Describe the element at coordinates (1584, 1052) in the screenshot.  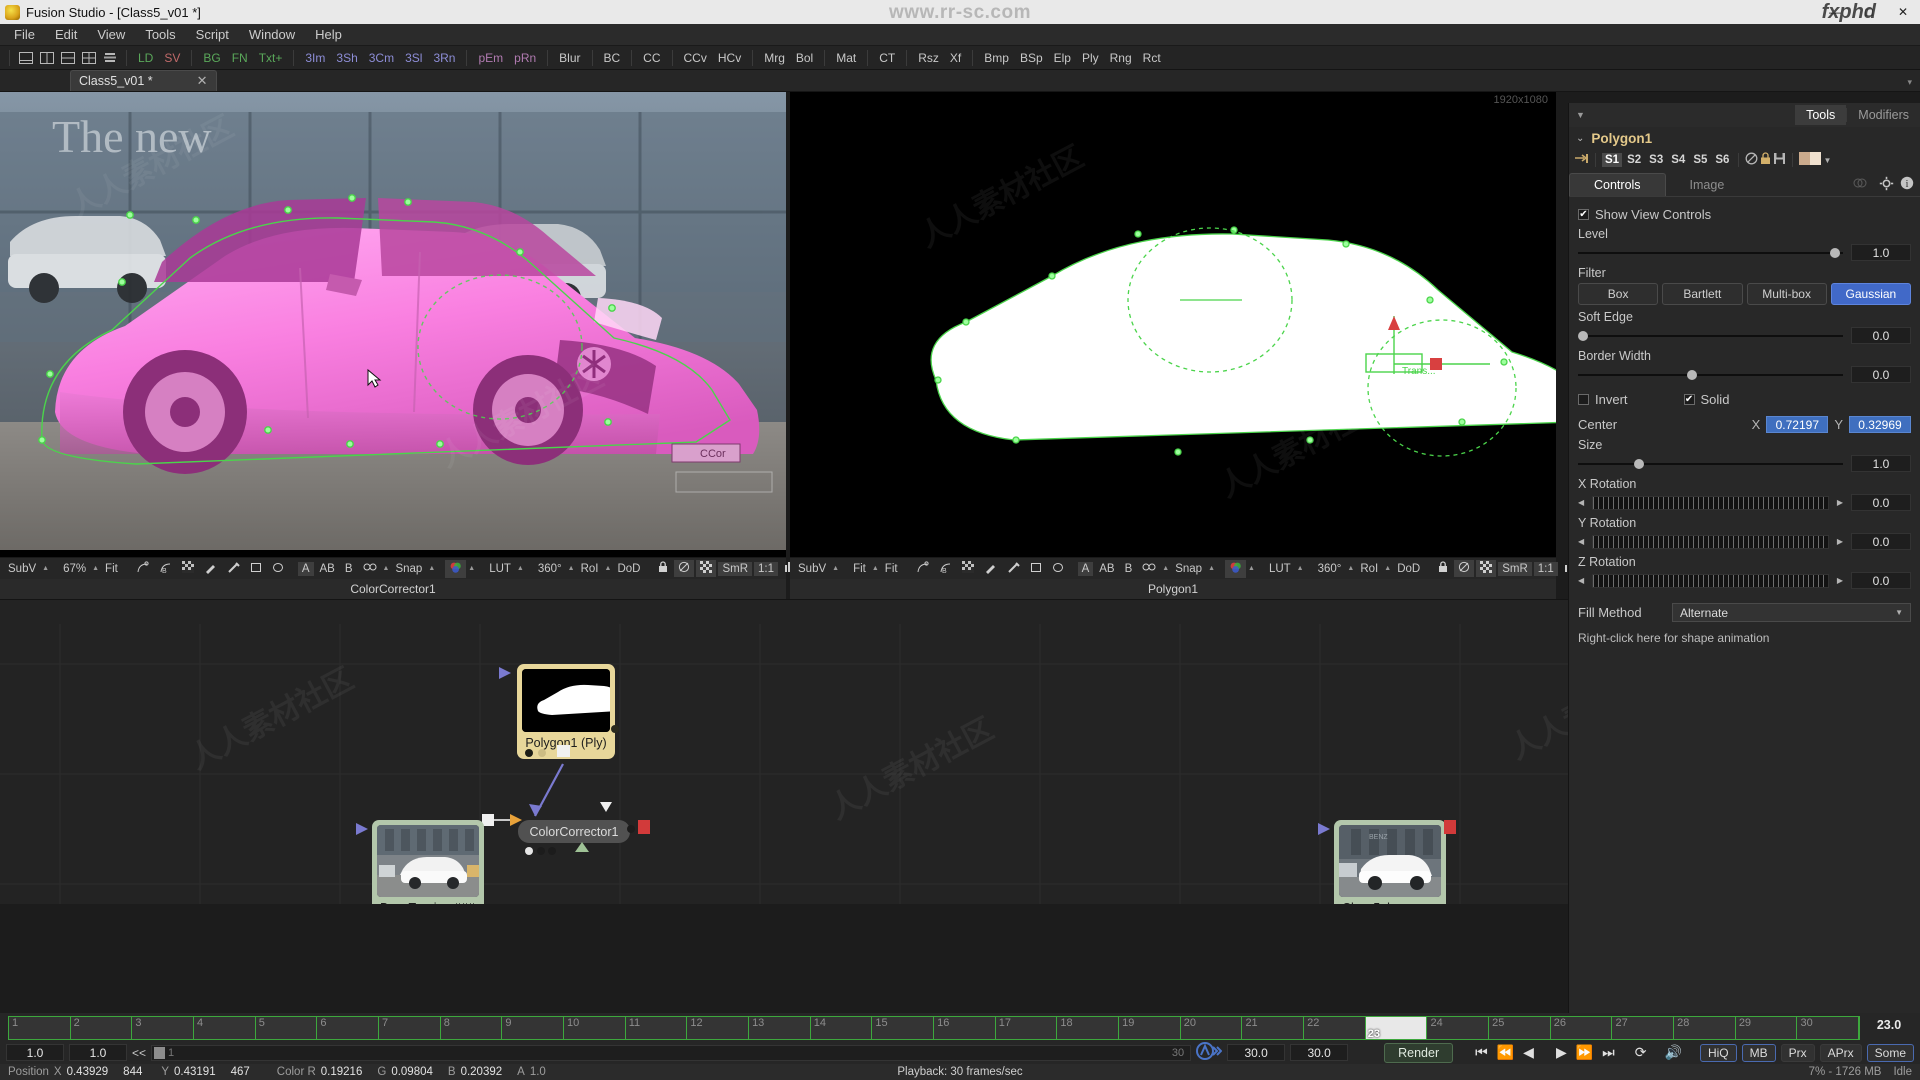
I see `fast-forward-button: ⏩` at that location.